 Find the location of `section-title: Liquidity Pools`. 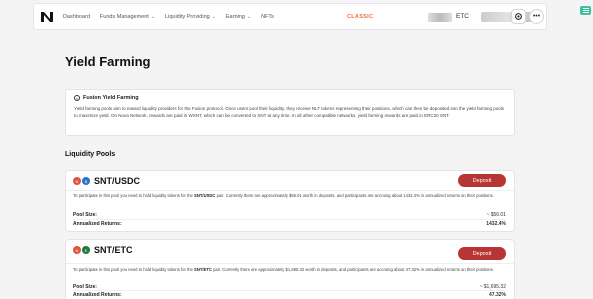

section-title: Liquidity Pools is located at coordinates (90, 154).